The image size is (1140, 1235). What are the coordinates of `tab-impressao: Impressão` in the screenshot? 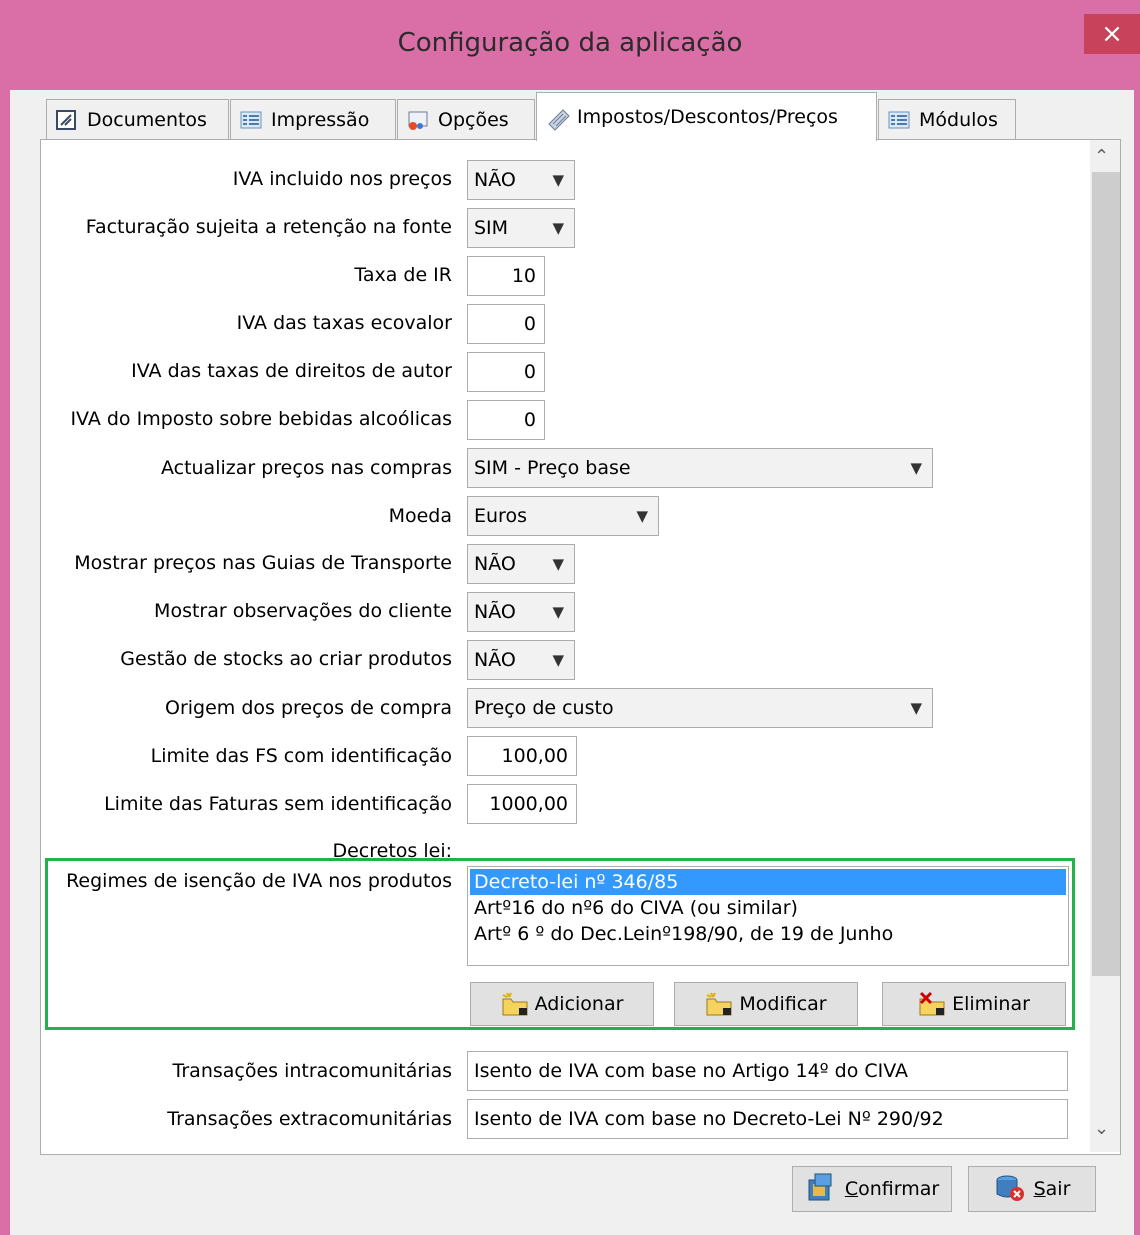 It's located at (313, 119).